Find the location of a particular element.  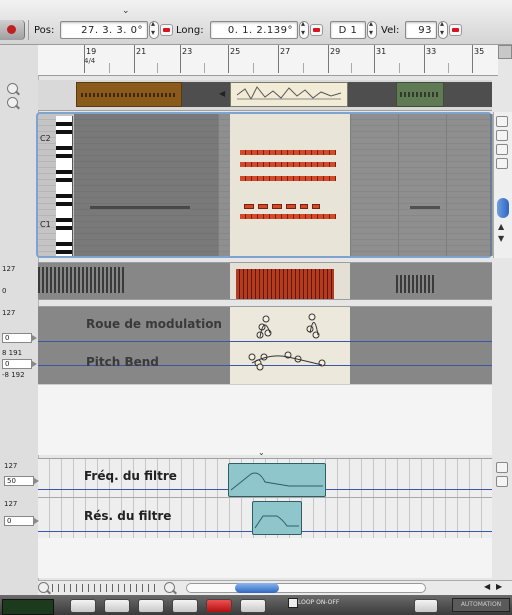

length-field: 0. 1. 2.139° is located at coordinates (254, 30).